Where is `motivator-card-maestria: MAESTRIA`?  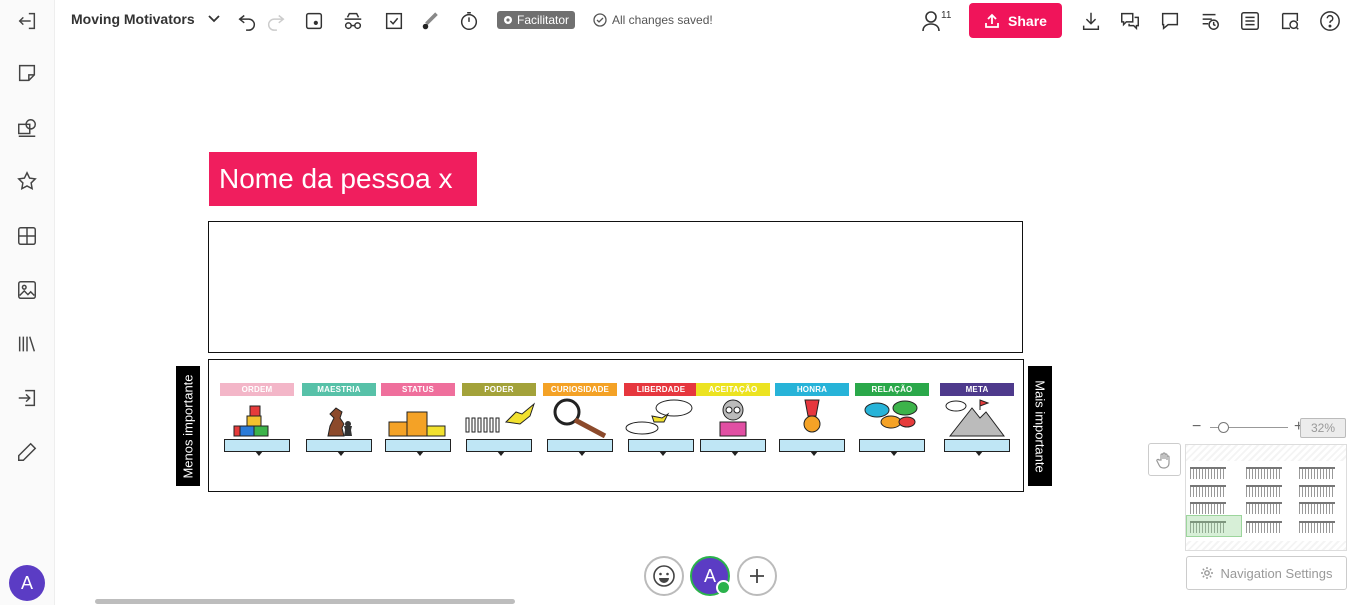 motivator-card-maestria: MAESTRIA is located at coordinates (339, 420).